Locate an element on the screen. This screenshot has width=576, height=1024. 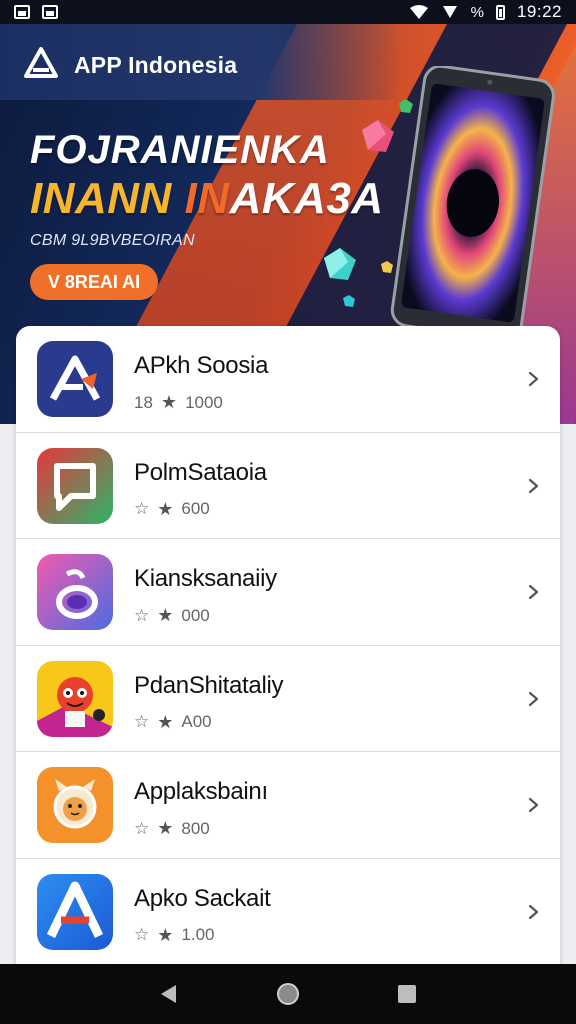
back-button is located at coordinates (169, 994).